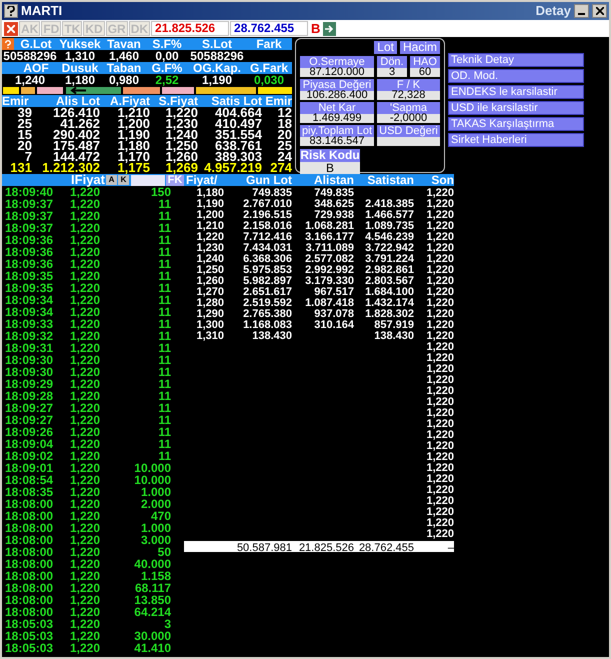 Image resolution: width=611 pixels, height=659 pixels. Describe the element at coordinates (210, 226) in the screenshot. I see `price-cell: 1,210` at that location.